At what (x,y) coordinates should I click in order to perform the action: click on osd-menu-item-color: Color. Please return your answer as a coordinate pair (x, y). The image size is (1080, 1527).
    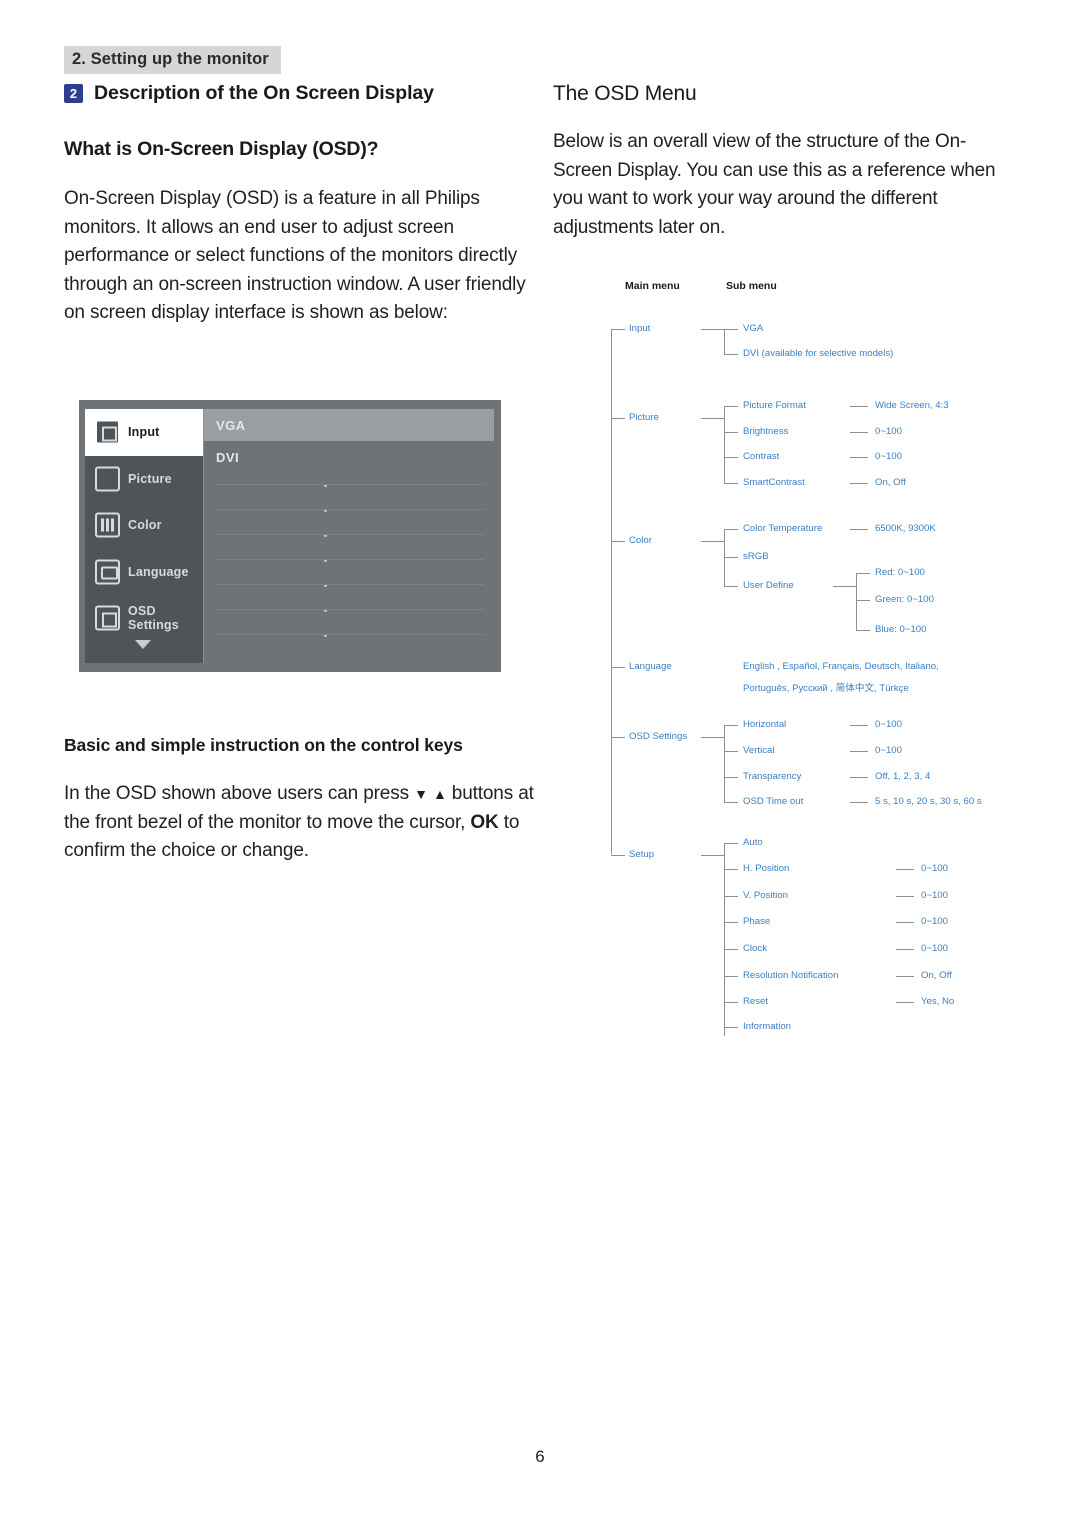
    Looking at the image, I should click on (144, 525).